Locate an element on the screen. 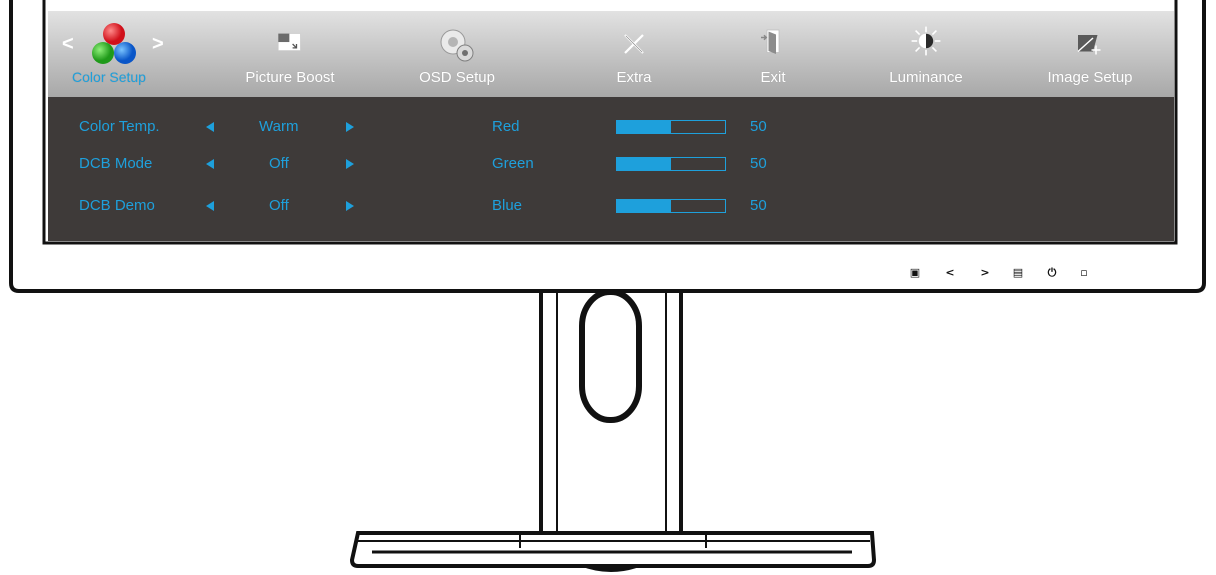 The width and height of the screenshot is (1216, 575). nav-next-icon: > is located at coordinates (158, 44).